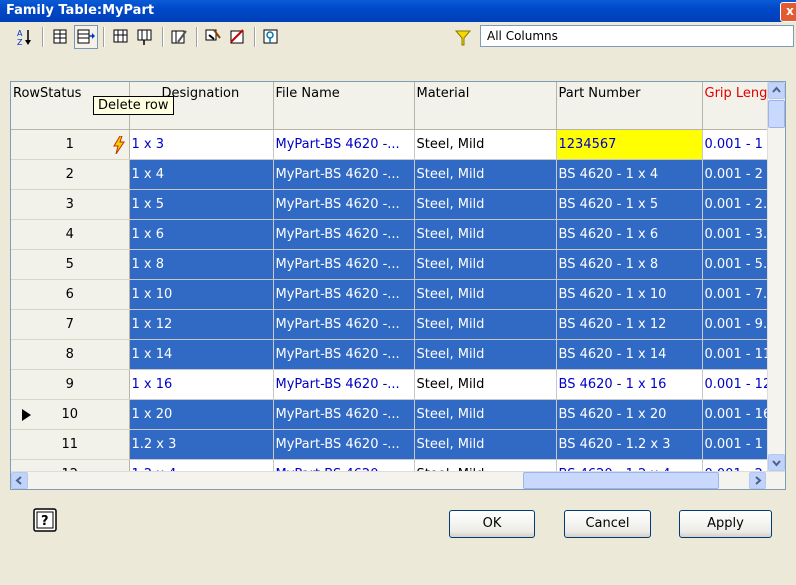 The width and height of the screenshot is (796, 585). I want to click on designation-cell: 1.2 x 3, so click(201, 444).